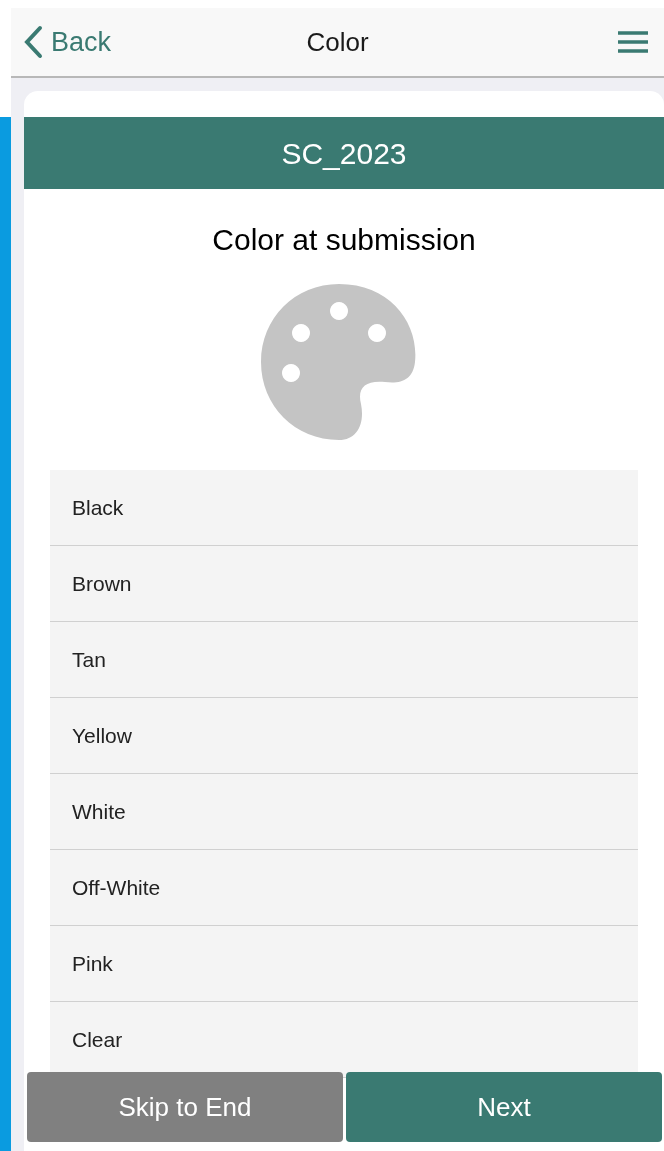 The width and height of the screenshot is (664, 1151). Describe the element at coordinates (344, 1040) in the screenshot. I see `option-row: Clear` at that location.